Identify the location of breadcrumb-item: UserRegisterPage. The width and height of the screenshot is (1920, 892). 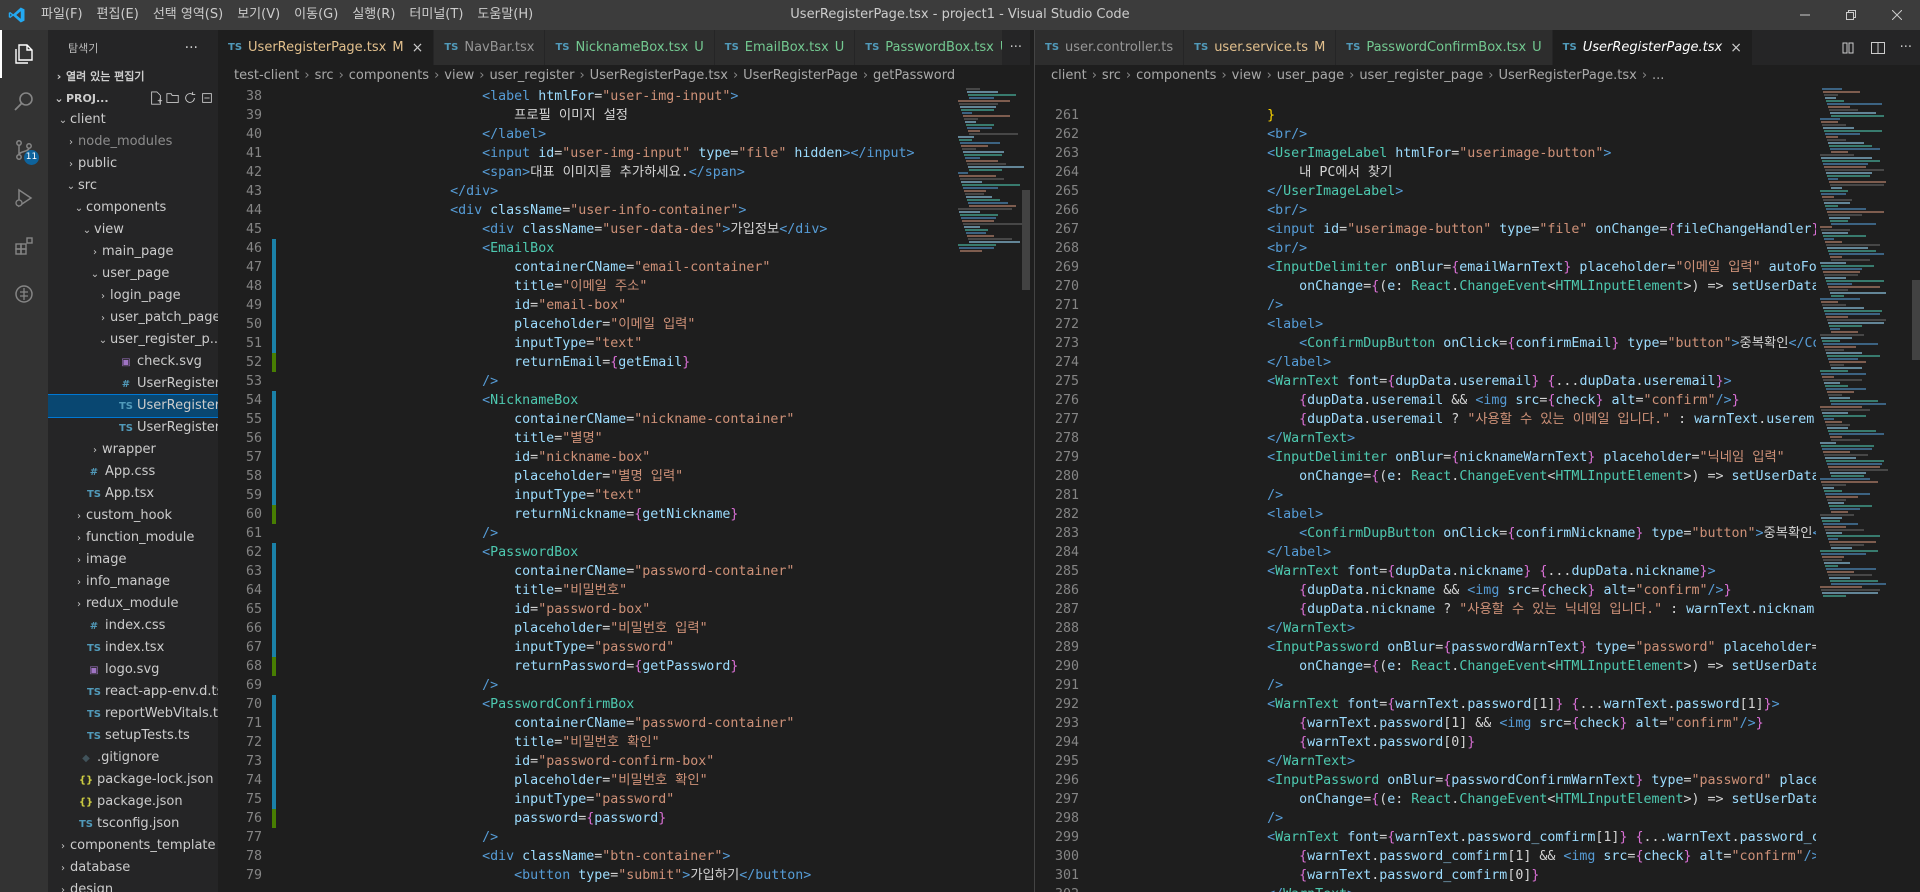
(800, 75).